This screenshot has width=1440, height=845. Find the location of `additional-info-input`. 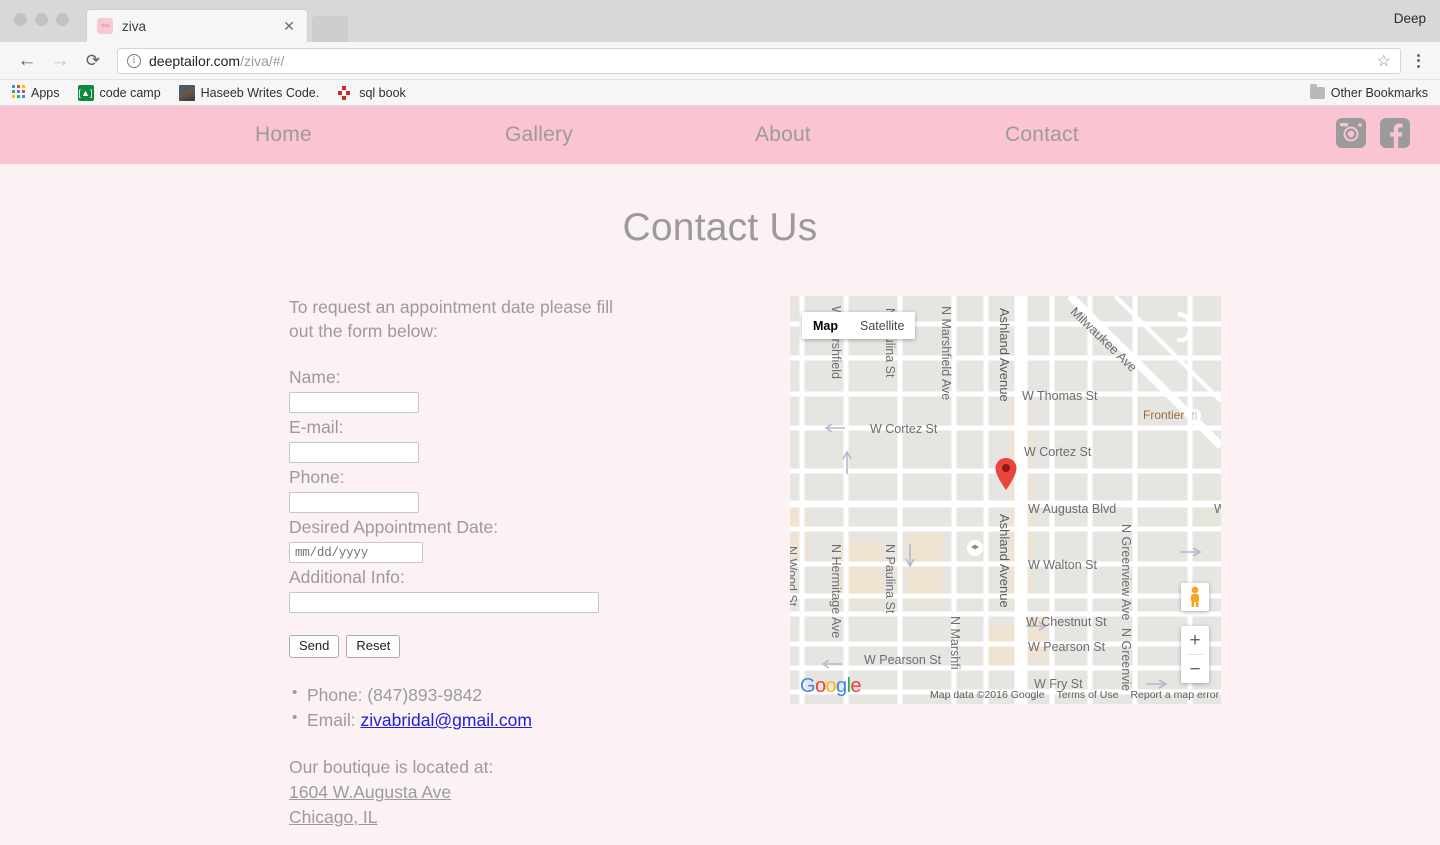

additional-info-input is located at coordinates (444, 603).